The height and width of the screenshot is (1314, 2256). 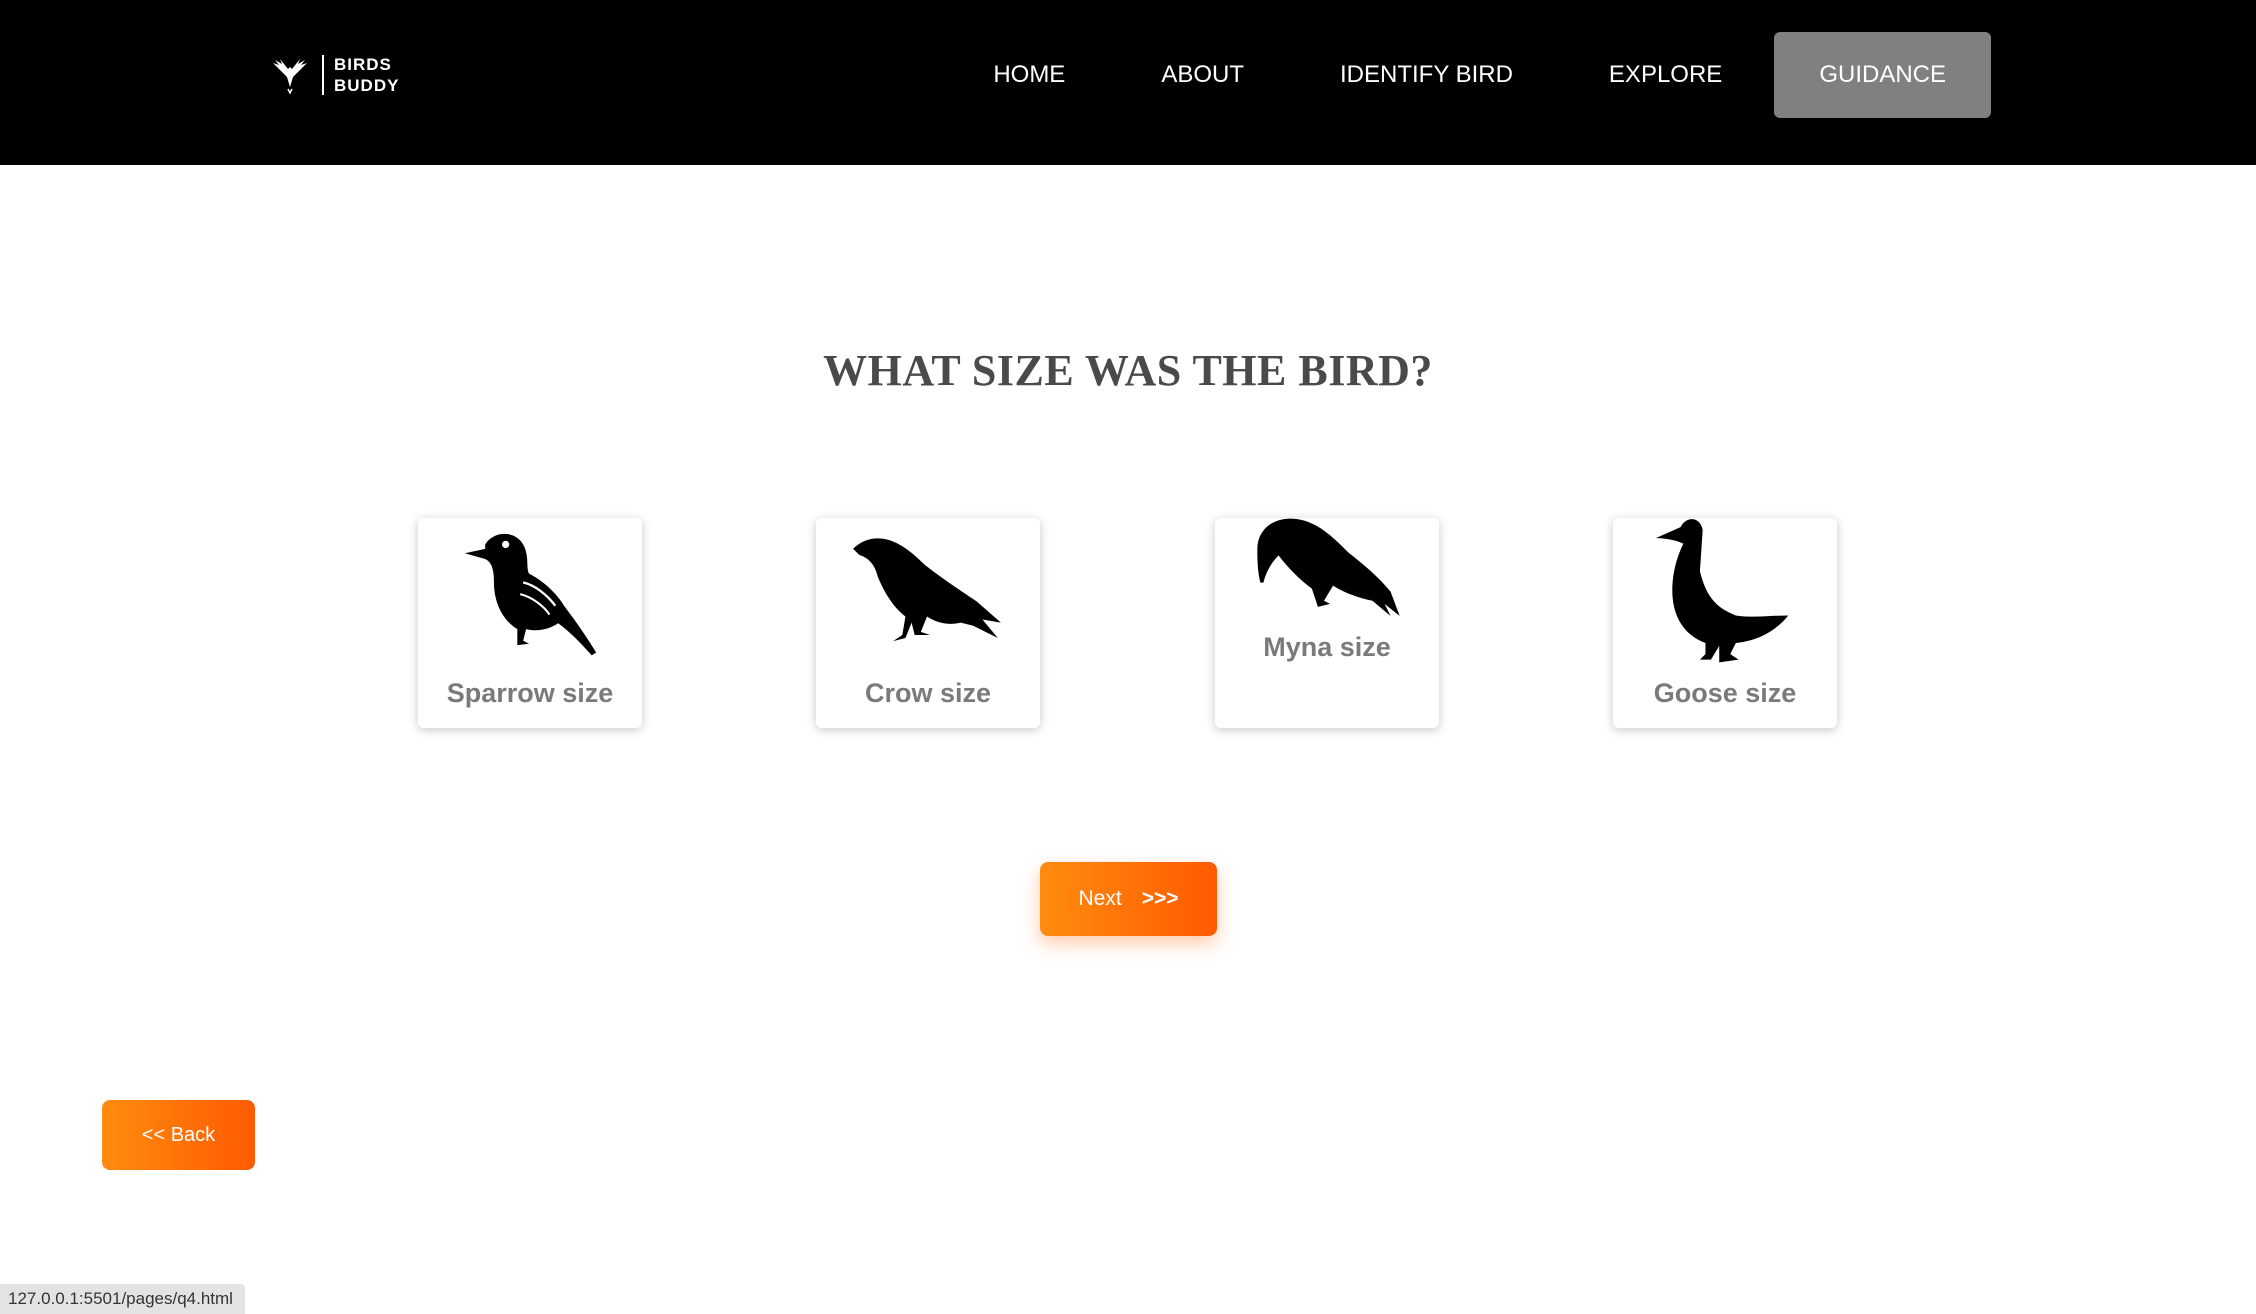 What do you see at coordinates (290, 77) in the screenshot?
I see `bird-wings-icon` at bounding box center [290, 77].